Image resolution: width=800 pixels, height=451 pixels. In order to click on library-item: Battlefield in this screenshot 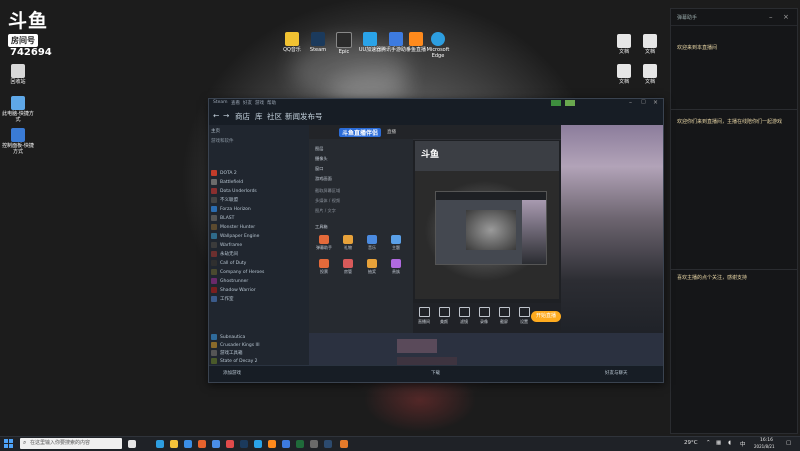, I will do `click(259, 182)`.